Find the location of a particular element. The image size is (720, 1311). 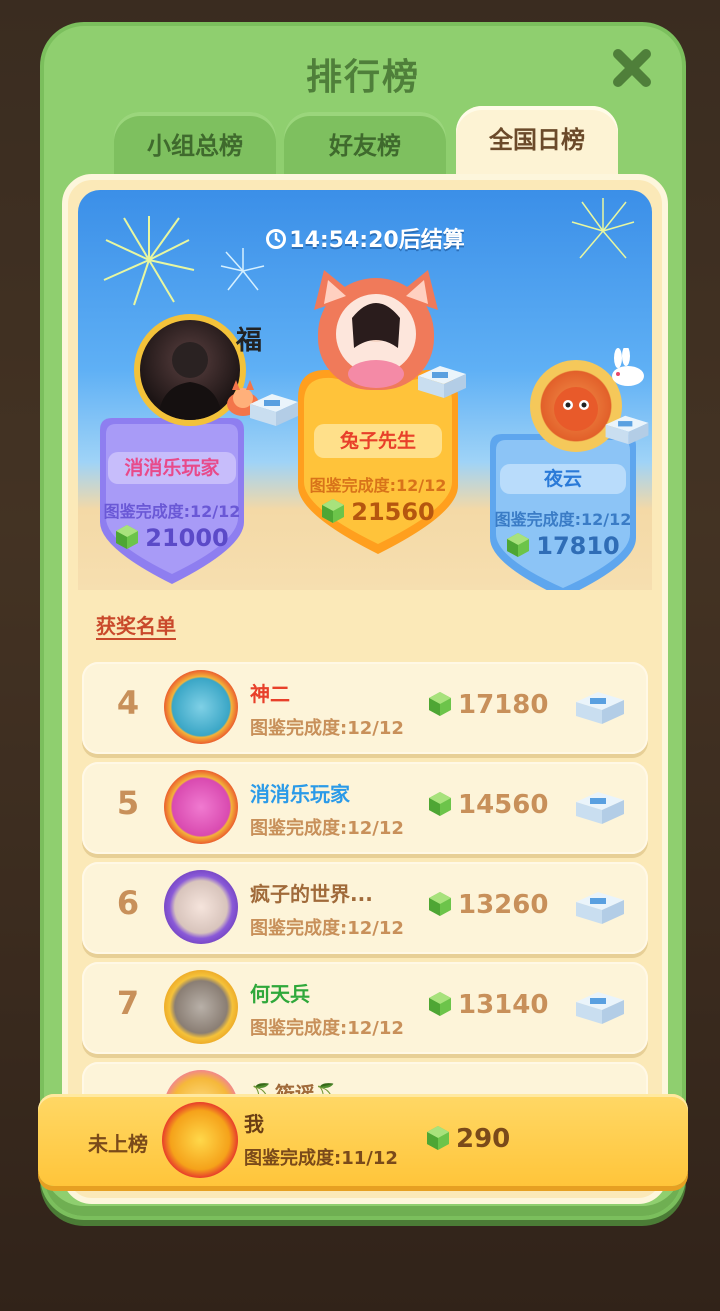

player-score: 17180 is located at coordinates (488, 705).